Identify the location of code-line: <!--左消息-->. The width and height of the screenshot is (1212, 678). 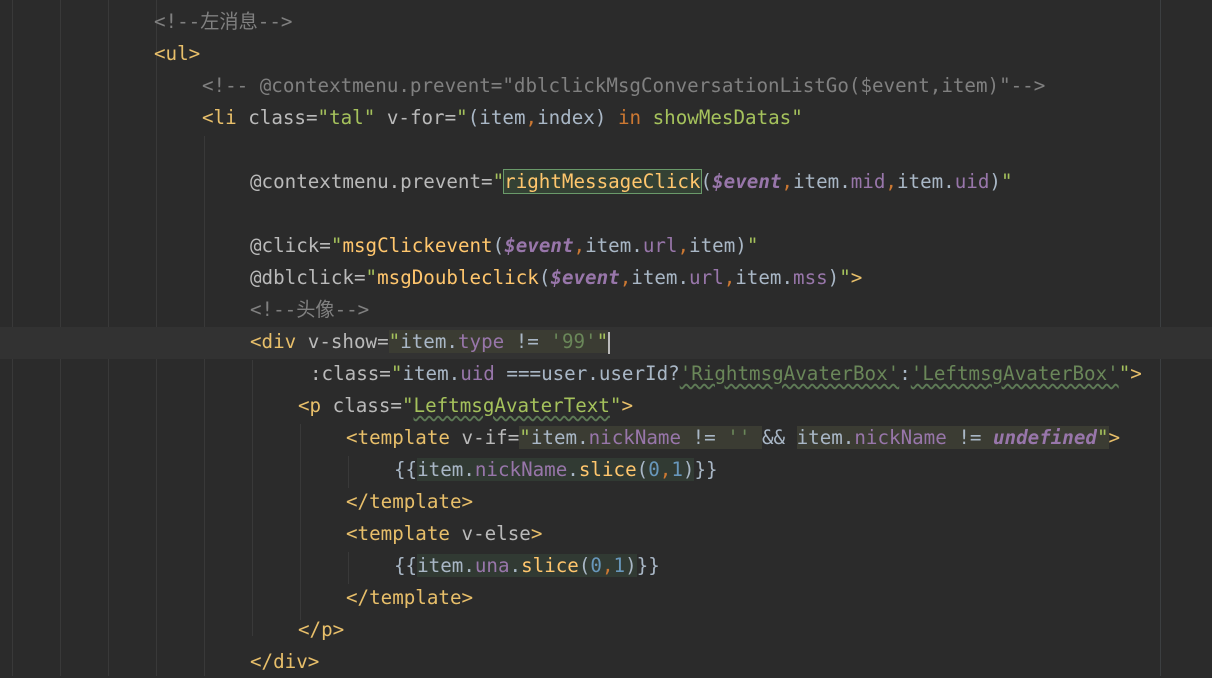
(223, 22).